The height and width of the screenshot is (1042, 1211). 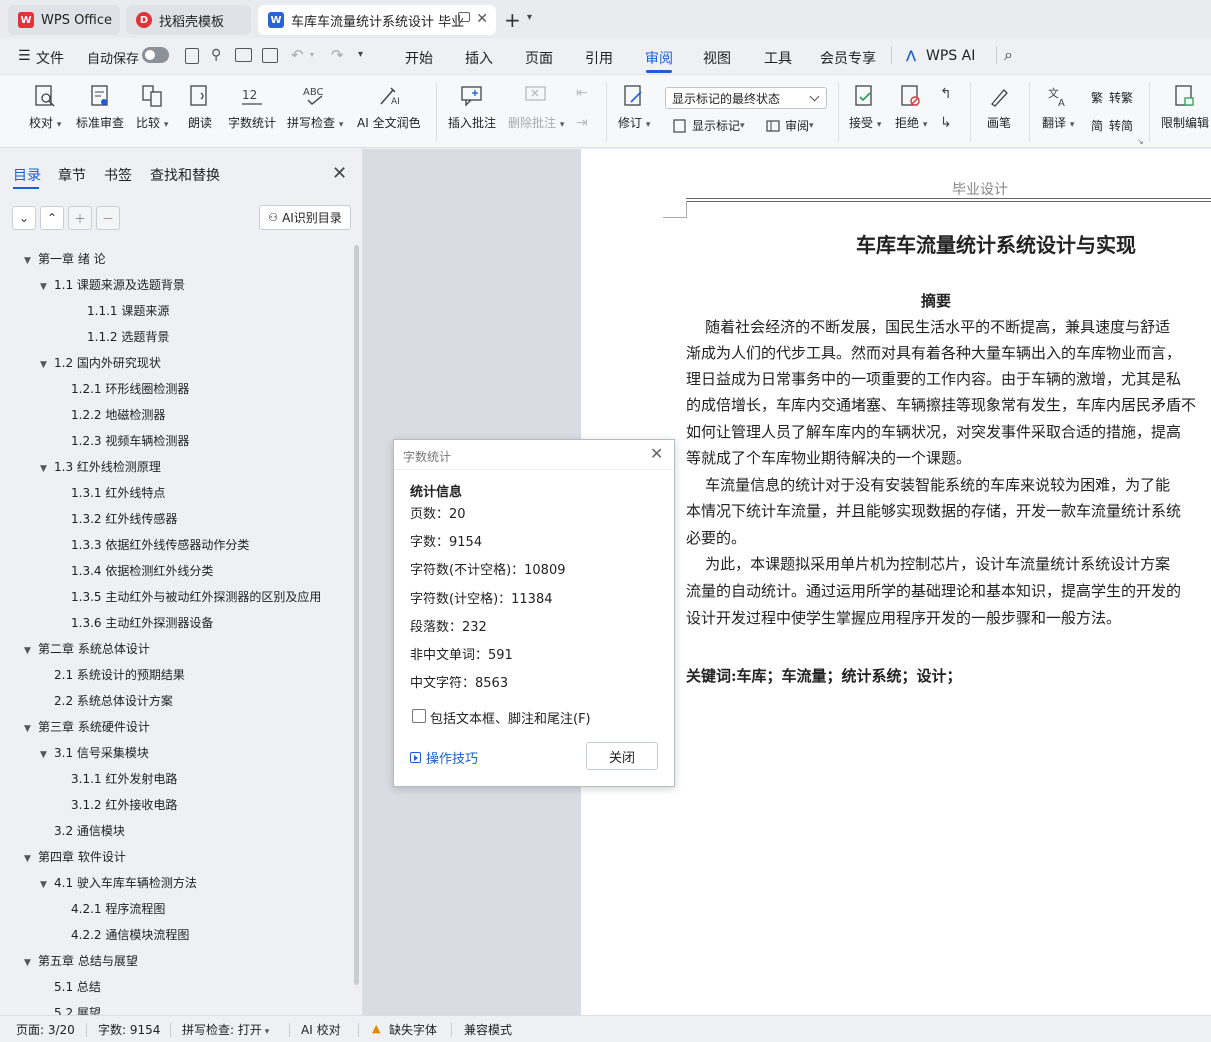 I want to click on undo-dropdown-icon: ▾, so click(x=312, y=54).